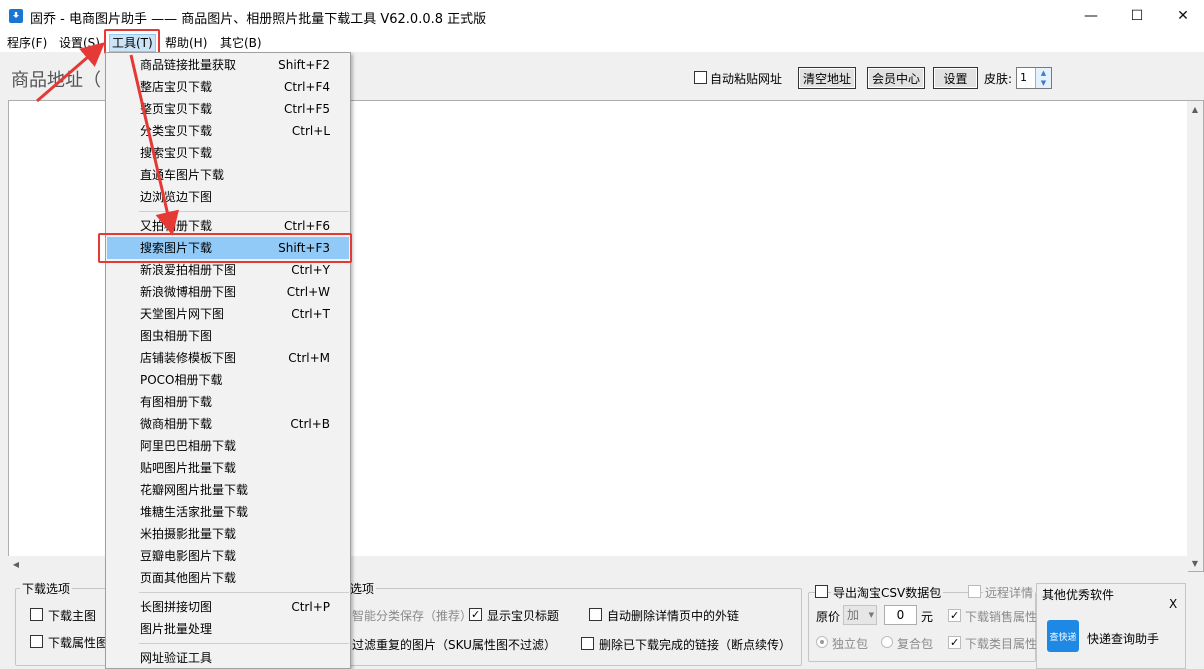 The width and height of the screenshot is (1204, 669). Describe the element at coordinates (176, 131) in the screenshot. I see `menu-item-label: 分类宝贝下载` at that location.